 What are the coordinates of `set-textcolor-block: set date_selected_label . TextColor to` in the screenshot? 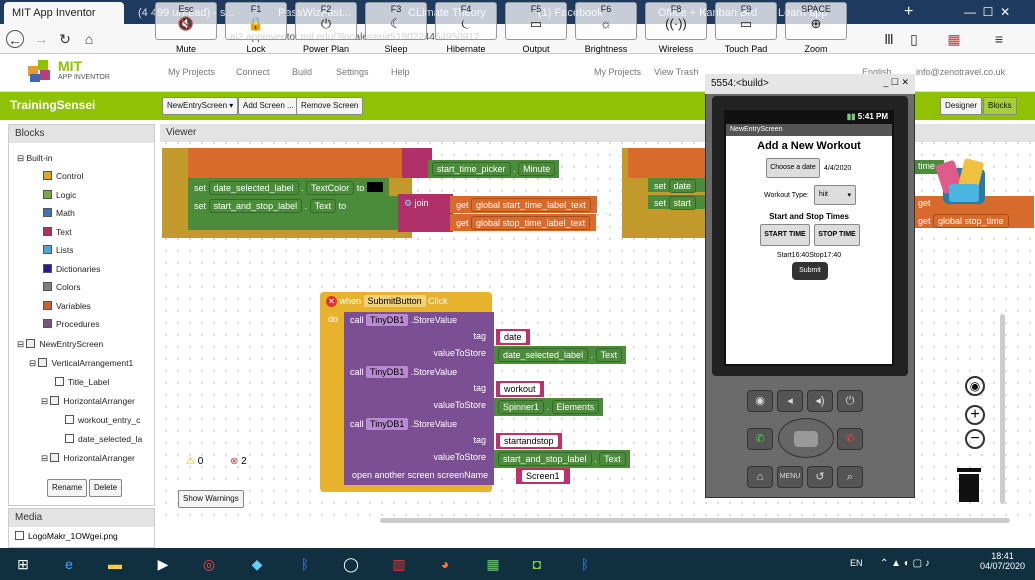 It's located at (288, 187).